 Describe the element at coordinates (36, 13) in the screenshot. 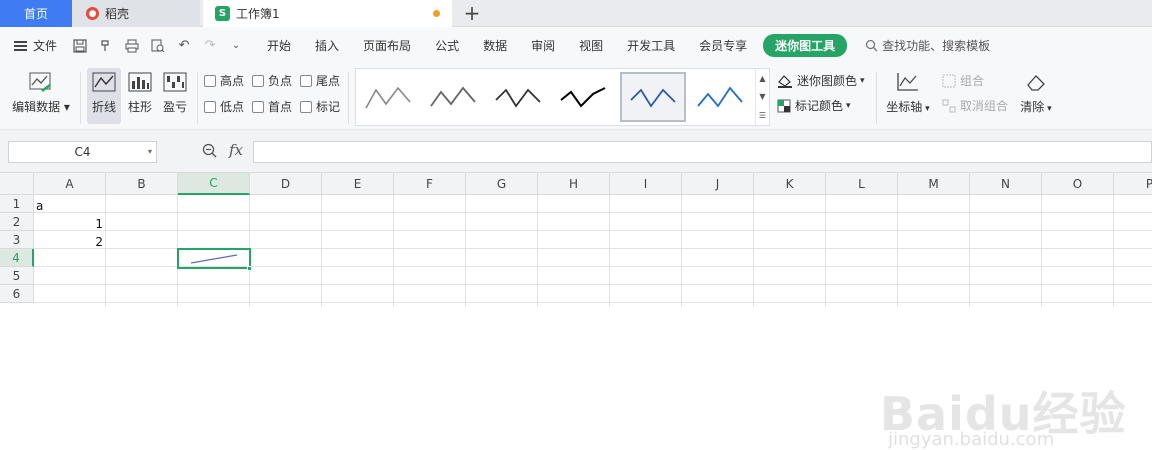

I see `tab-home: 首页` at that location.